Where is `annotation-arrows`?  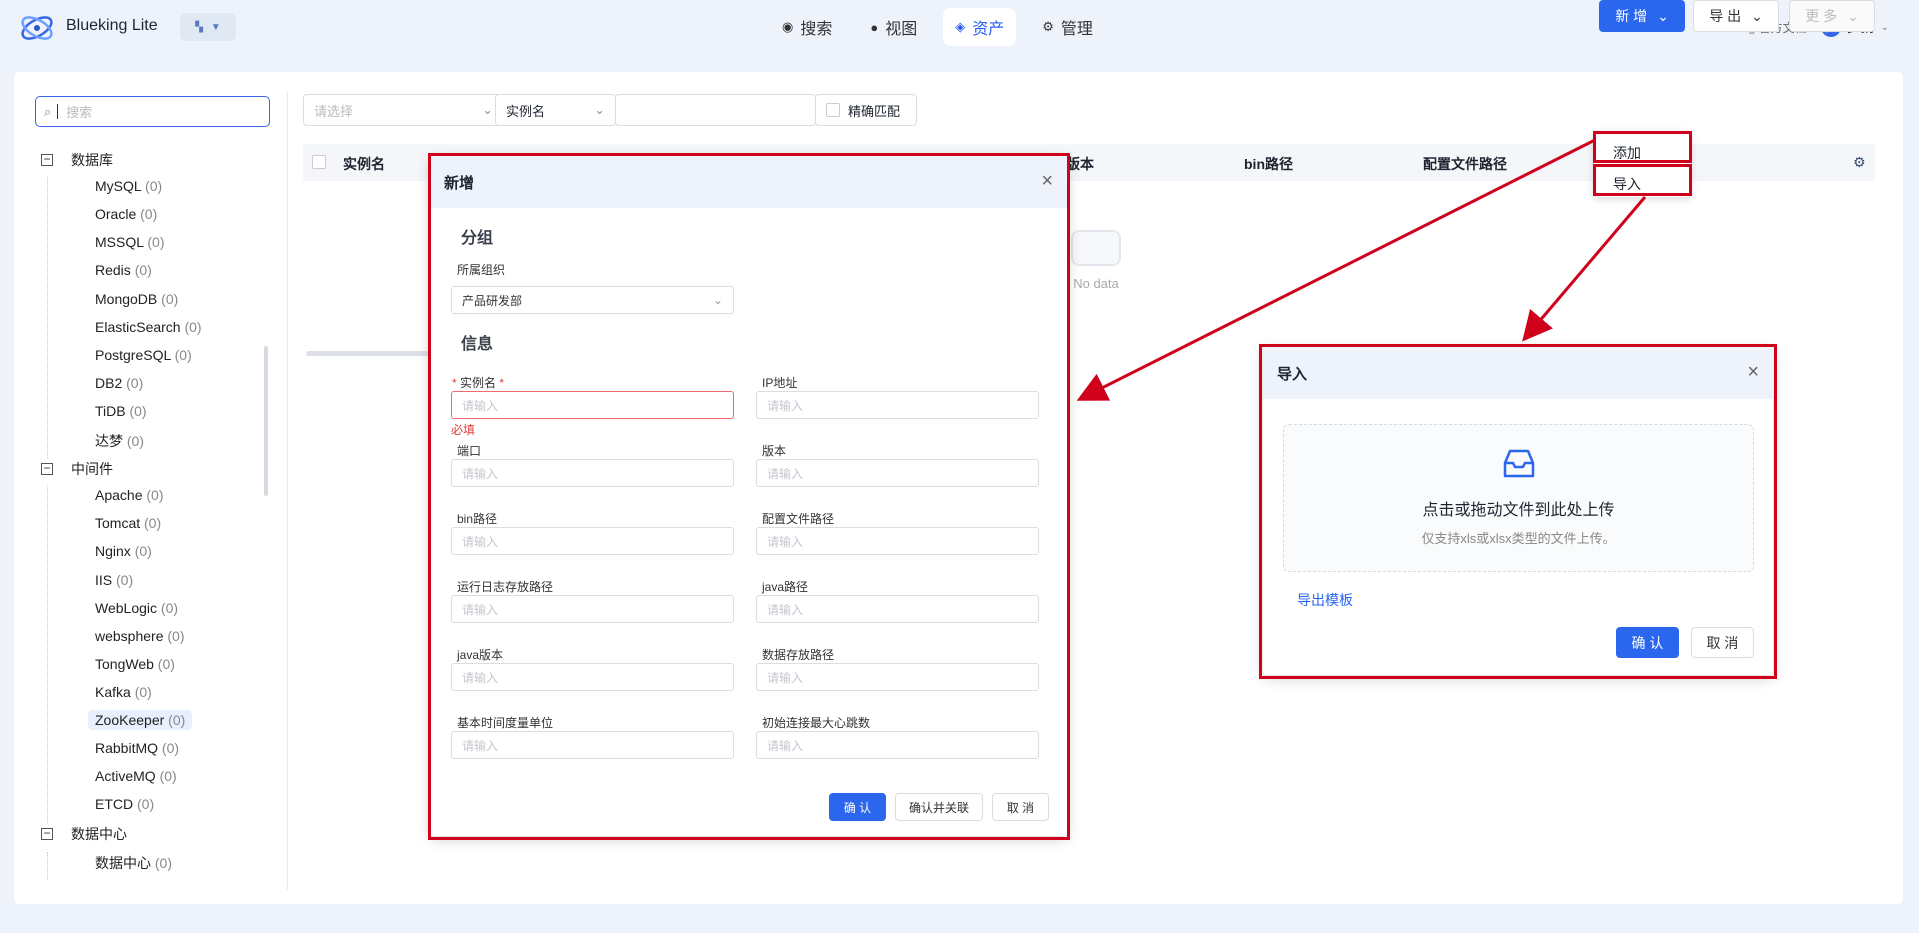
annotation-arrows is located at coordinates (1361, 269).